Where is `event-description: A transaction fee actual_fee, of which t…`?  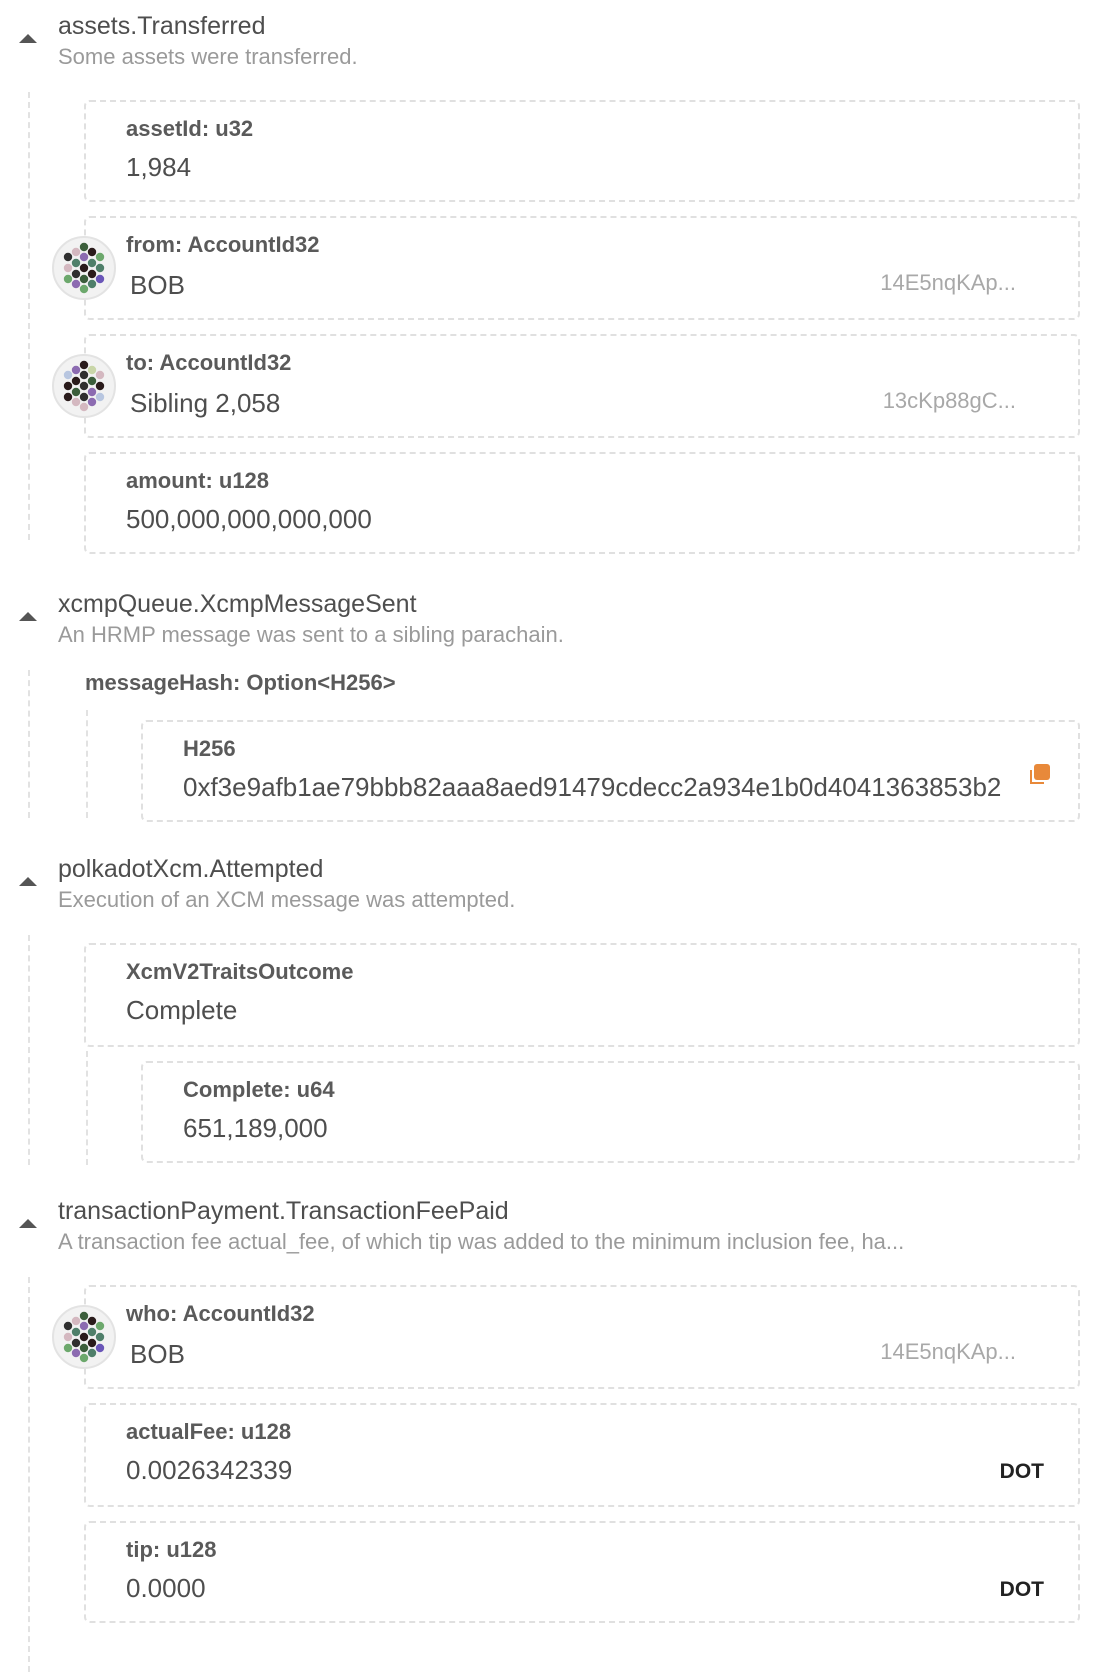
event-description: A transaction fee actual_fee, of which t… is located at coordinates (481, 1241).